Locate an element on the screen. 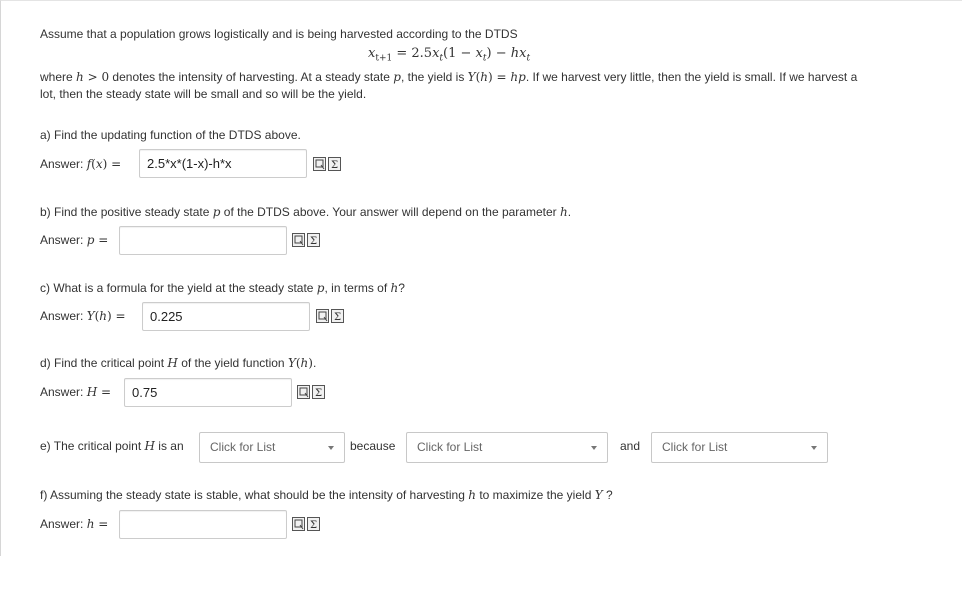 This screenshot has height=602, width=962. select-critical-point-type-value: Click for List is located at coordinates (243, 447).